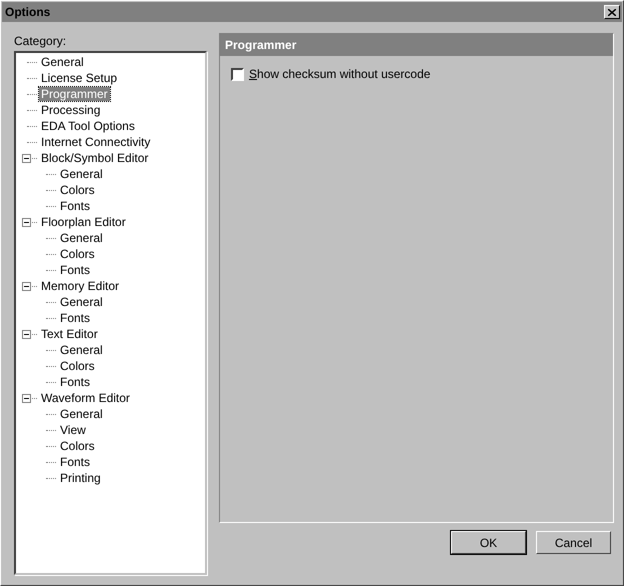 Image resolution: width=624 pixels, height=586 pixels. Describe the element at coordinates (83, 222) in the screenshot. I see `tree-item: Floorplan Editor` at that location.